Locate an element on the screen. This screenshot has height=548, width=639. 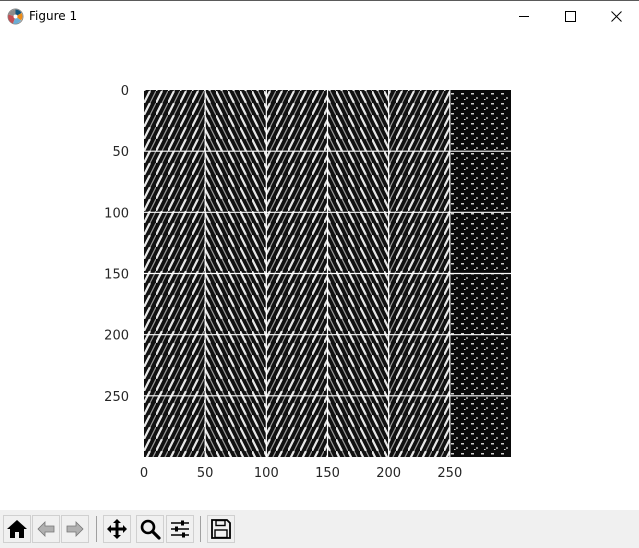
back-button is located at coordinates (46, 529).